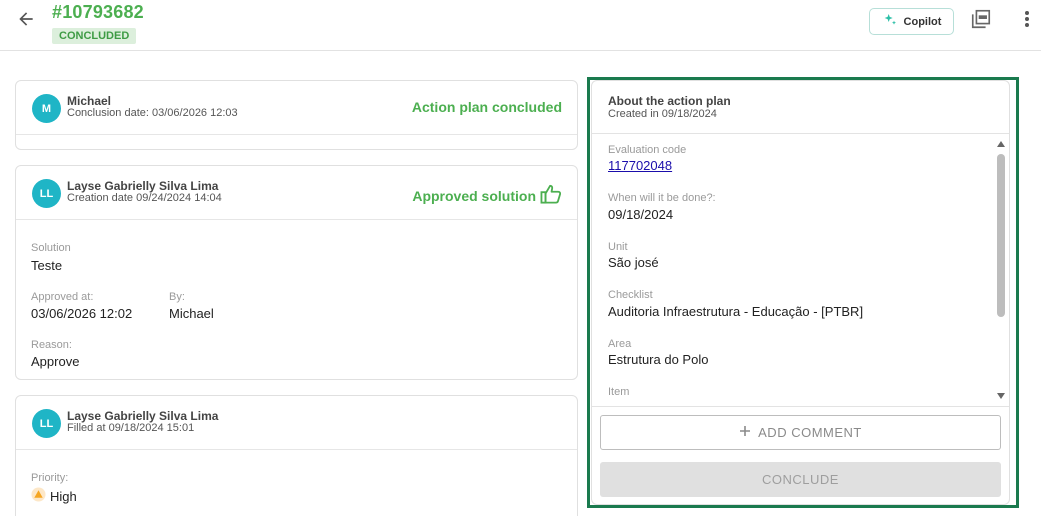 The height and width of the screenshot is (516, 1041). Describe the element at coordinates (1001, 235) in the screenshot. I see `scrollbar-thumb` at that location.